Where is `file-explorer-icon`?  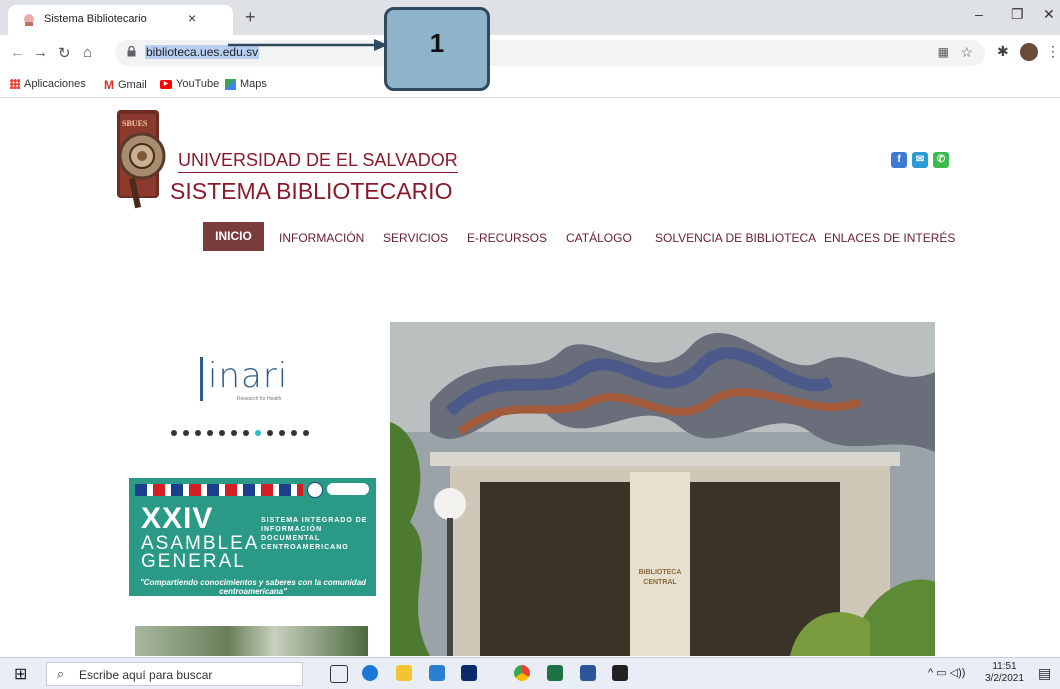 file-explorer-icon is located at coordinates (404, 673).